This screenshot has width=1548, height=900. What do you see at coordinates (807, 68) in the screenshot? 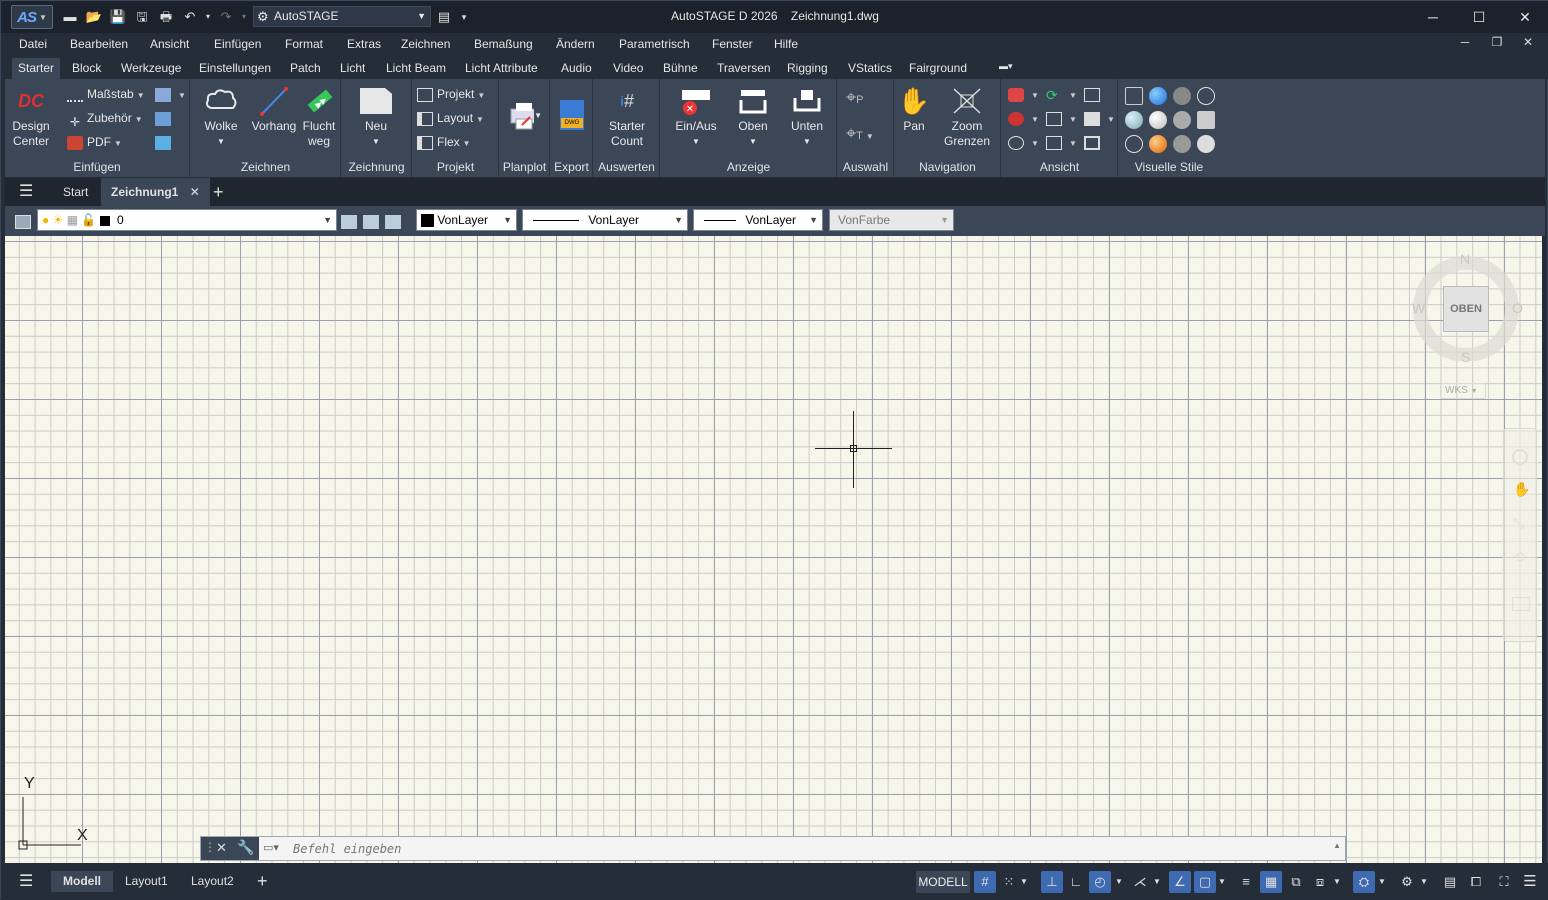
I see `tab-rigging: Rigging` at bounding box center [807, 68].